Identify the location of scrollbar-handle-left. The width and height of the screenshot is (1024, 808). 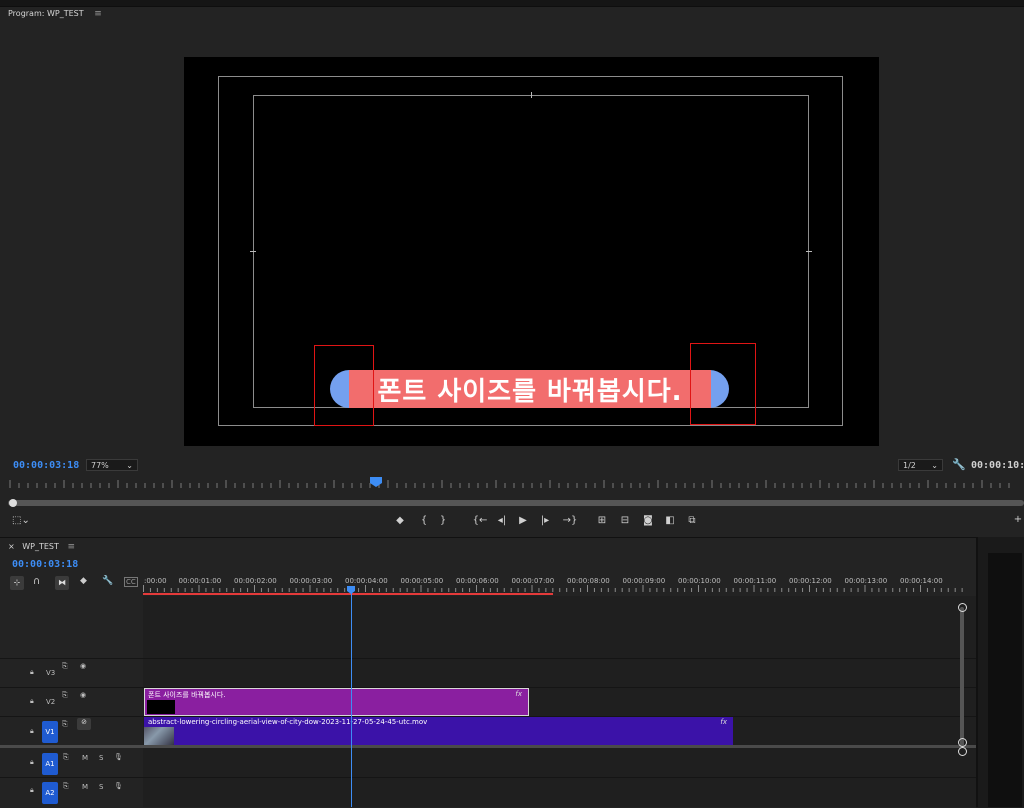
(13, 503).